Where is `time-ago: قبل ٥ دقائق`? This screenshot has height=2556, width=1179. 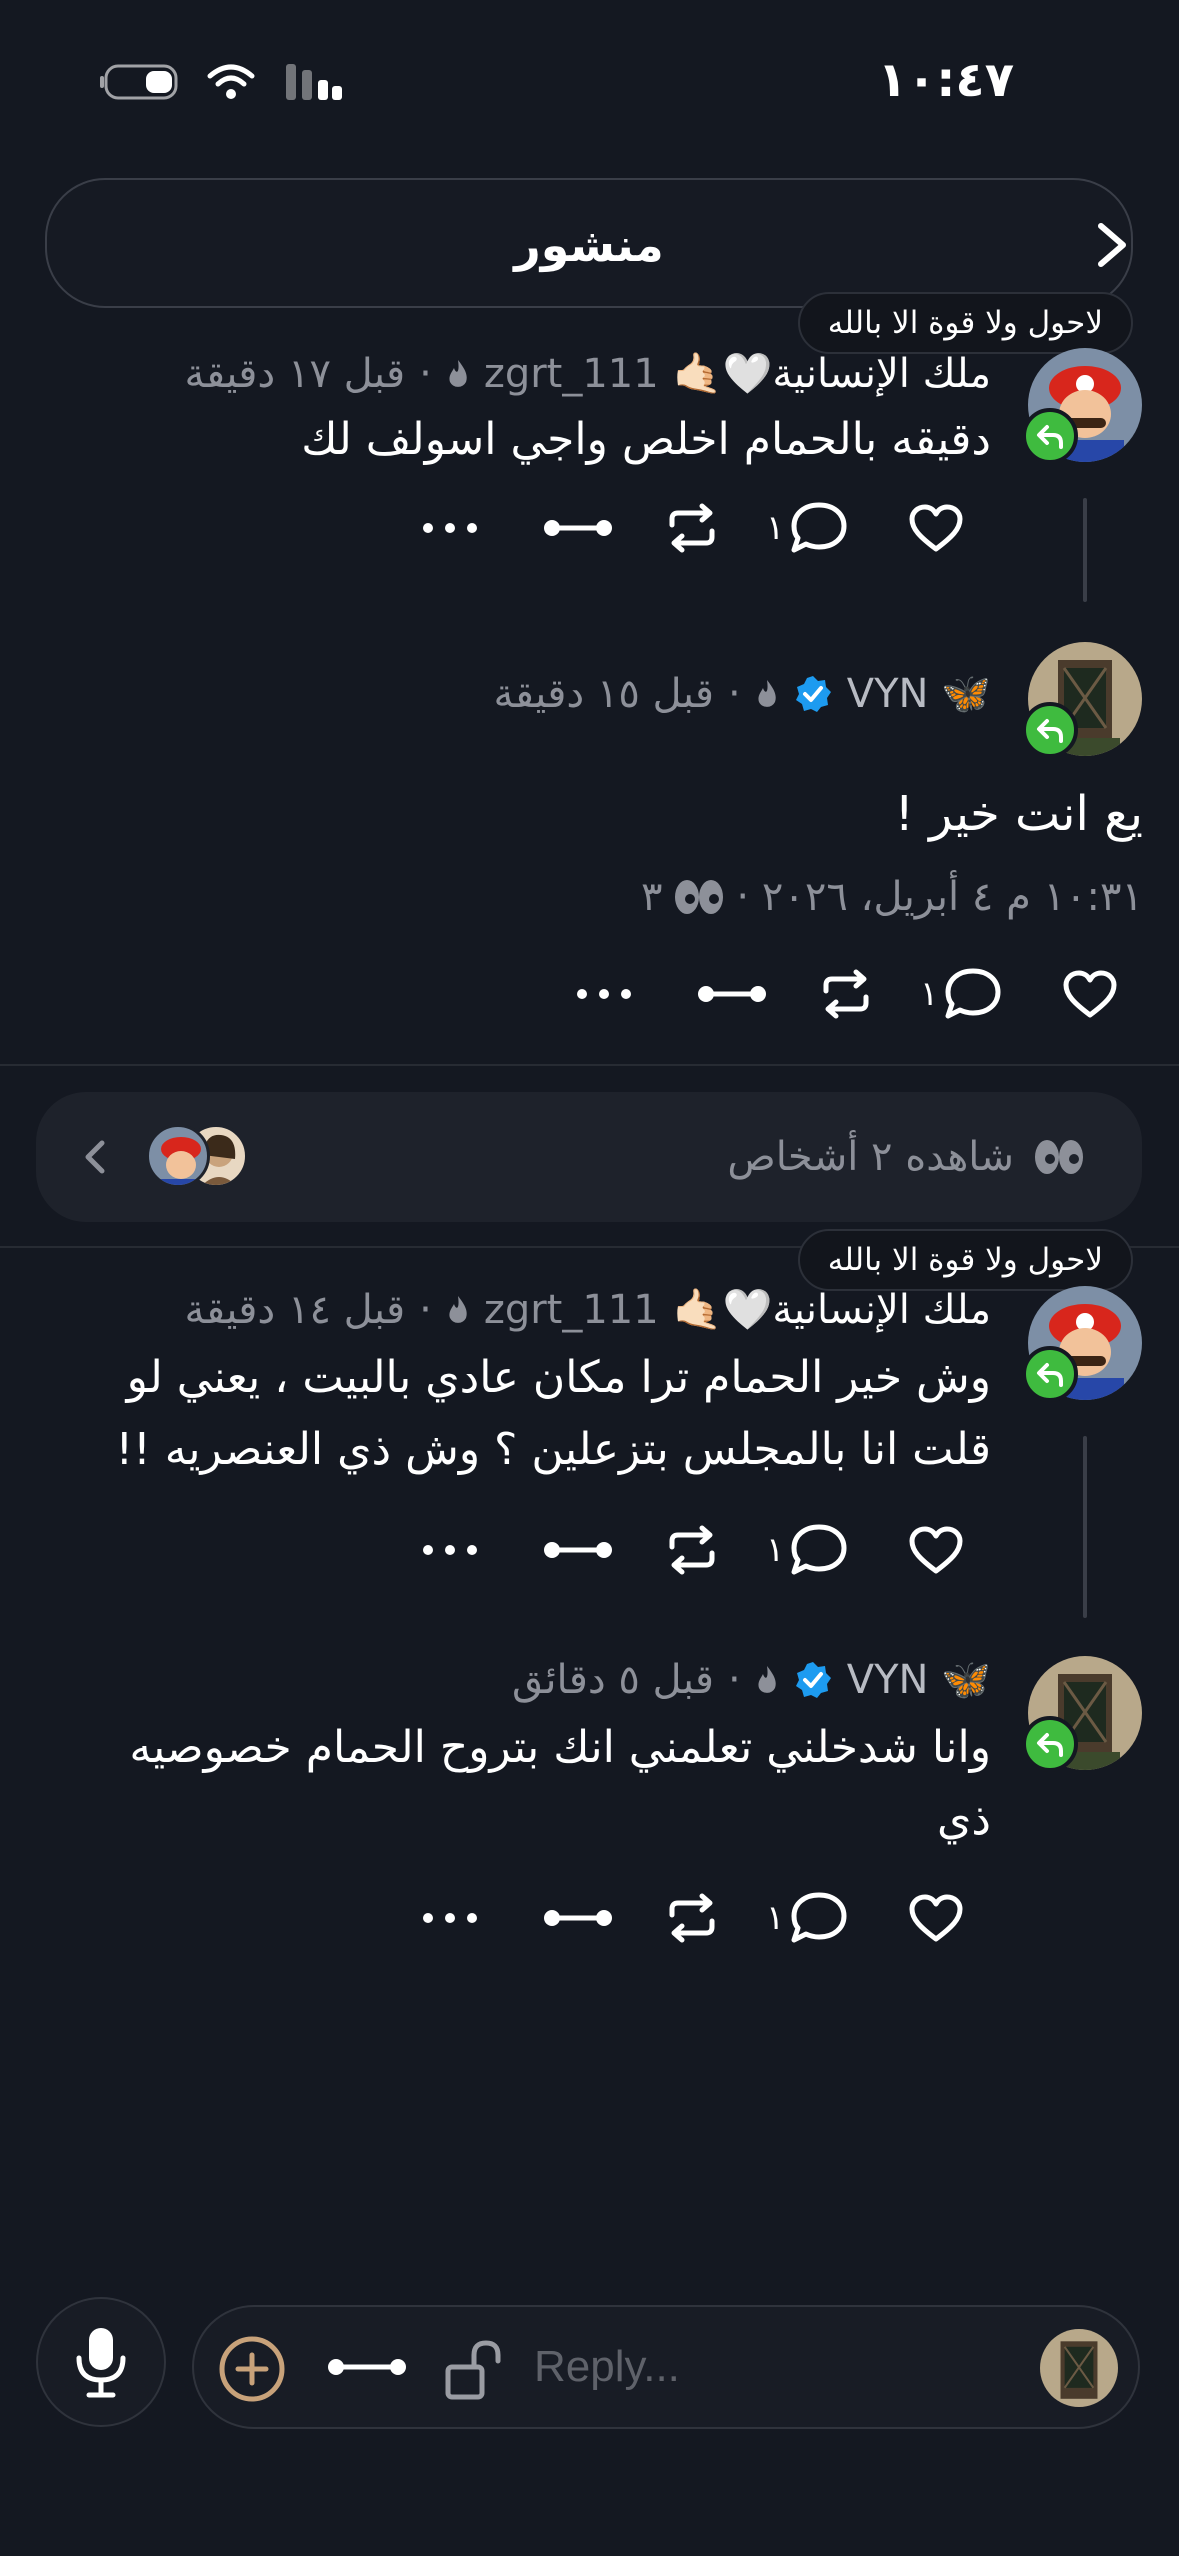
time-ago: قبل ٥ دقائق is located at coordinates (613, 1679).